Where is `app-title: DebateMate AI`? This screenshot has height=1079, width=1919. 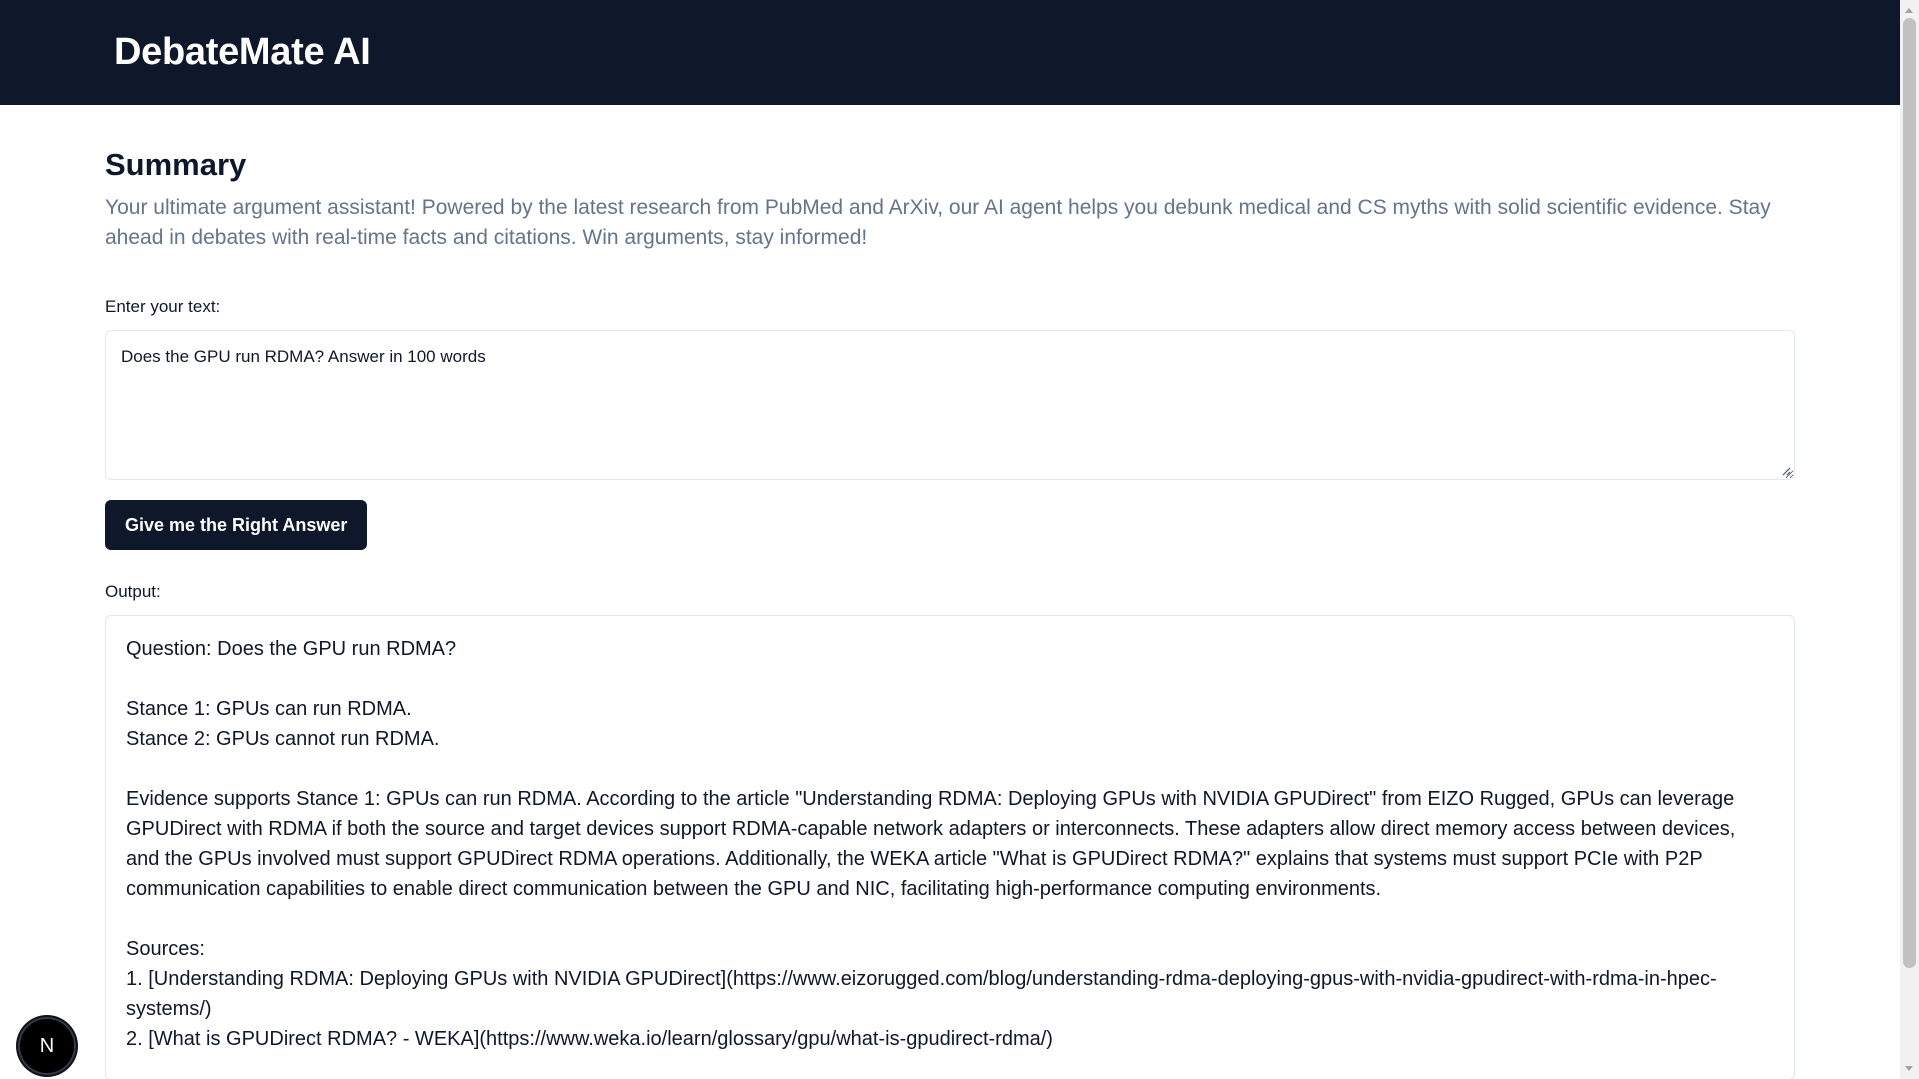
app-title: DebateMate AI is located at coordinates (242, 52).